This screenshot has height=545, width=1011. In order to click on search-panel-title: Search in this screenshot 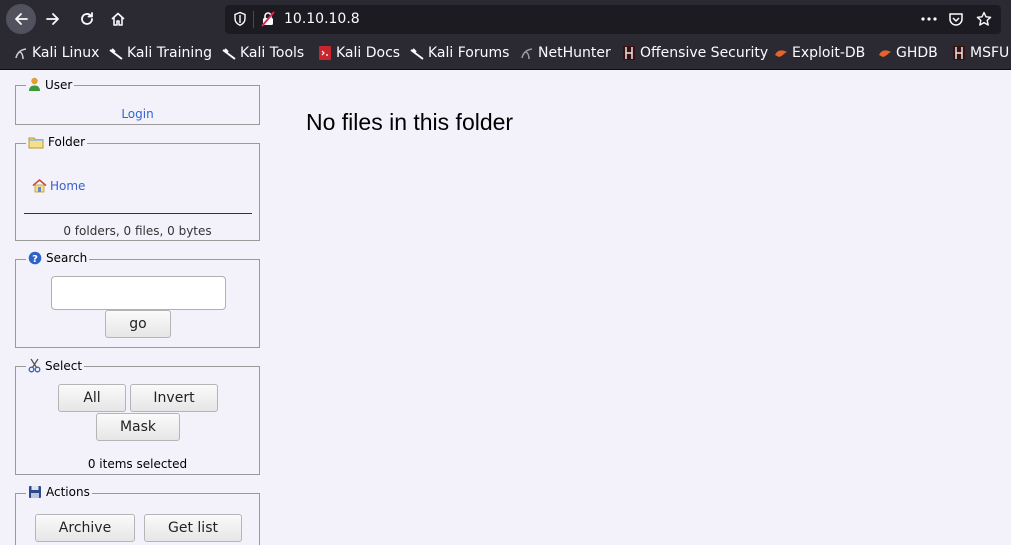, I will do `click(67, 258)`.